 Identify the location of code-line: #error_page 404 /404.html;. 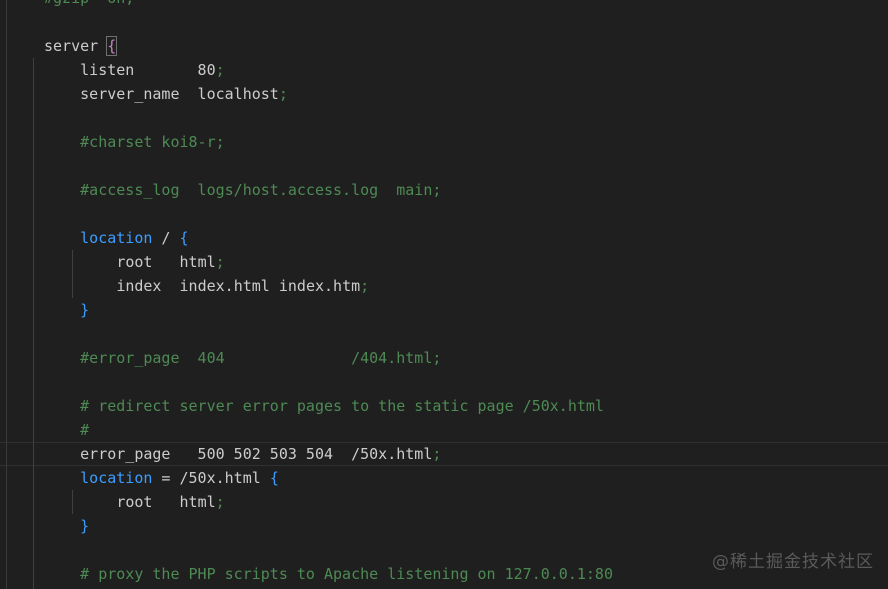
(444, 358).